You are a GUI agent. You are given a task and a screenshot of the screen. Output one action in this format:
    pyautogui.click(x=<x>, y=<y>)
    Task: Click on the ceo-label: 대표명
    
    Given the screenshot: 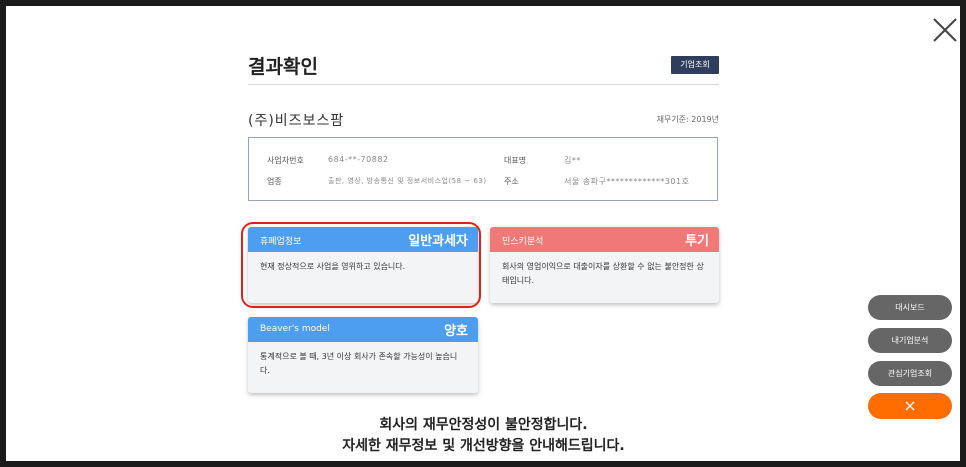 What is the action you would take?
    pyautogui.click(x=515, y=160)
    